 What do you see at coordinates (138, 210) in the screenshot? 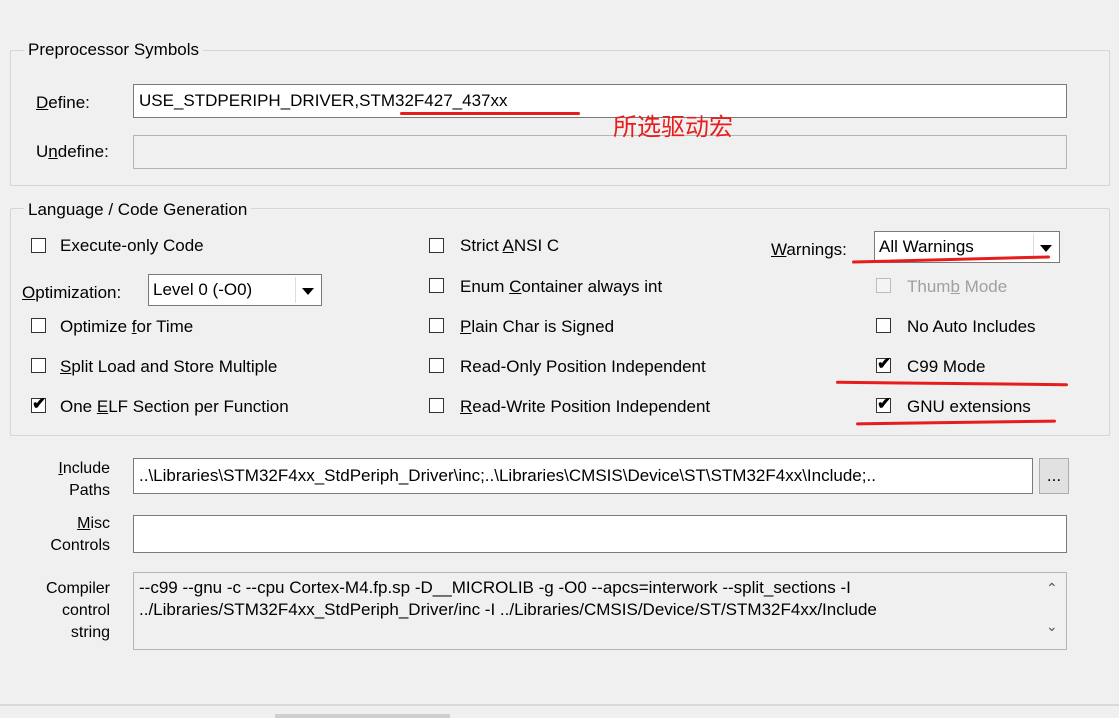
I see `language-title: Language / Code Generation` at bounding box center [138, 210].